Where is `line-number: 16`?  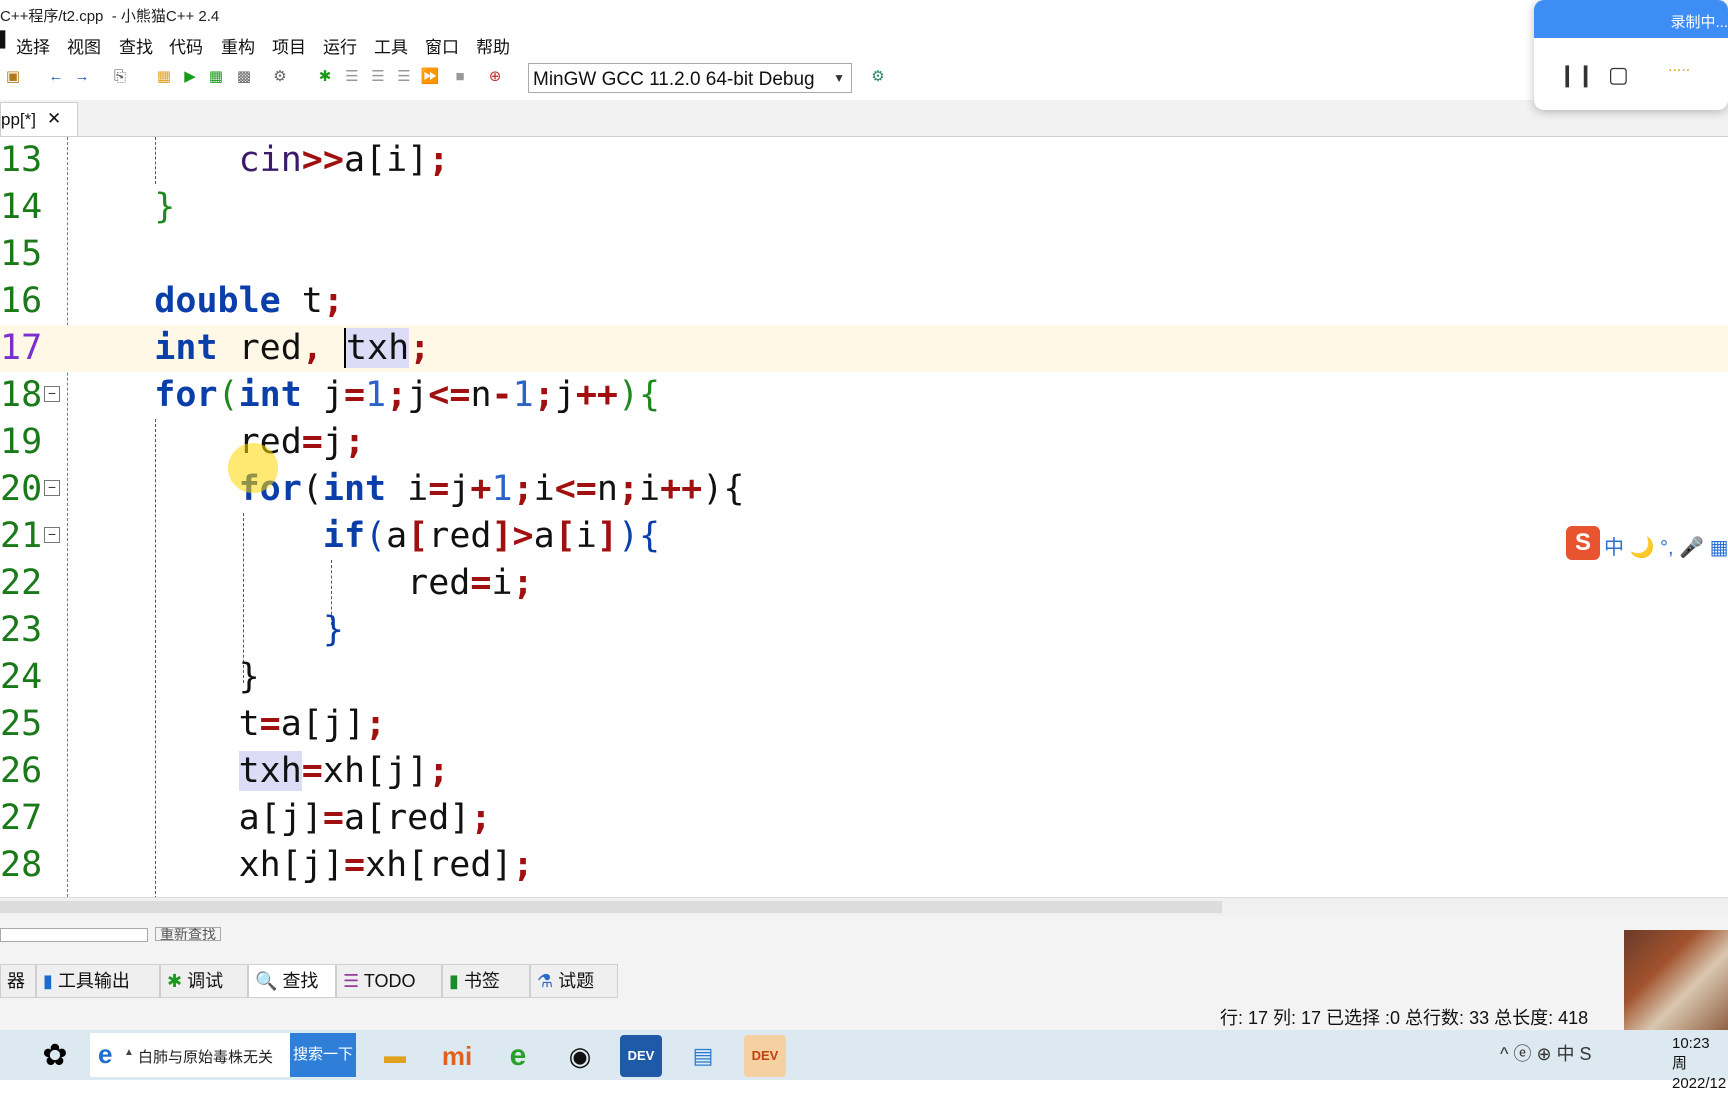
line-number: 16 is located at coordinates (21, 301).